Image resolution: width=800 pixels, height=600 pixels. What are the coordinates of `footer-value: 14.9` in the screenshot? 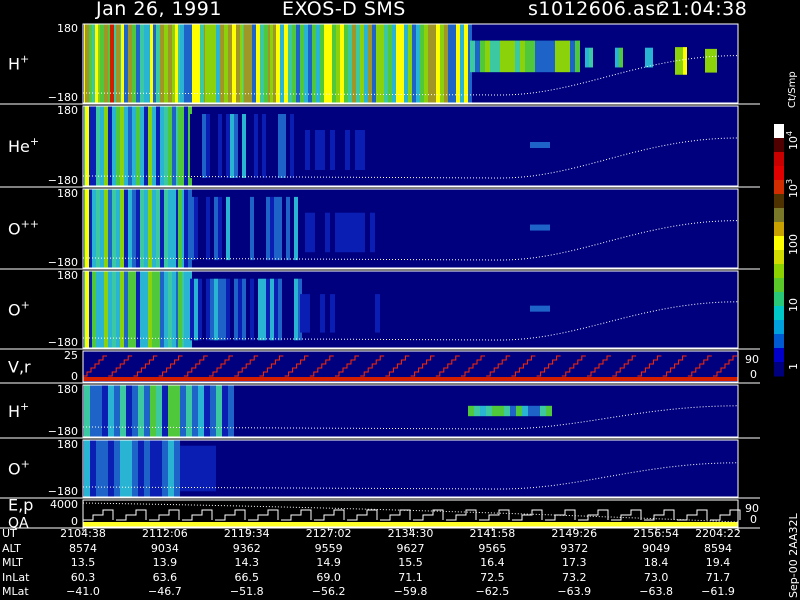 It's located at (328, 562).